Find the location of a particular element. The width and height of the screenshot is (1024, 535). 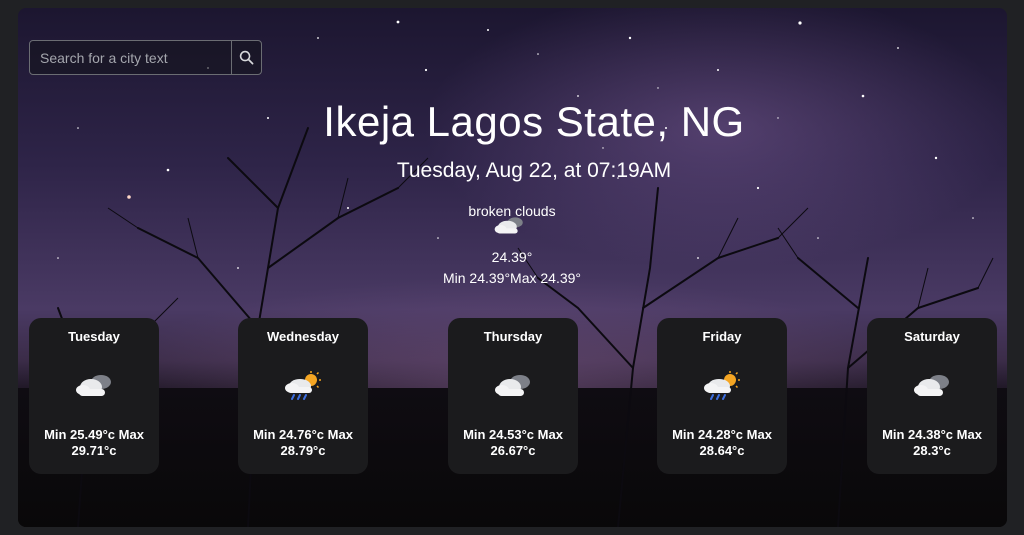

forecast-card-tuesday: Tuesday Min 25.49°c Max 29.71°c is located at coordinates (94, 396).